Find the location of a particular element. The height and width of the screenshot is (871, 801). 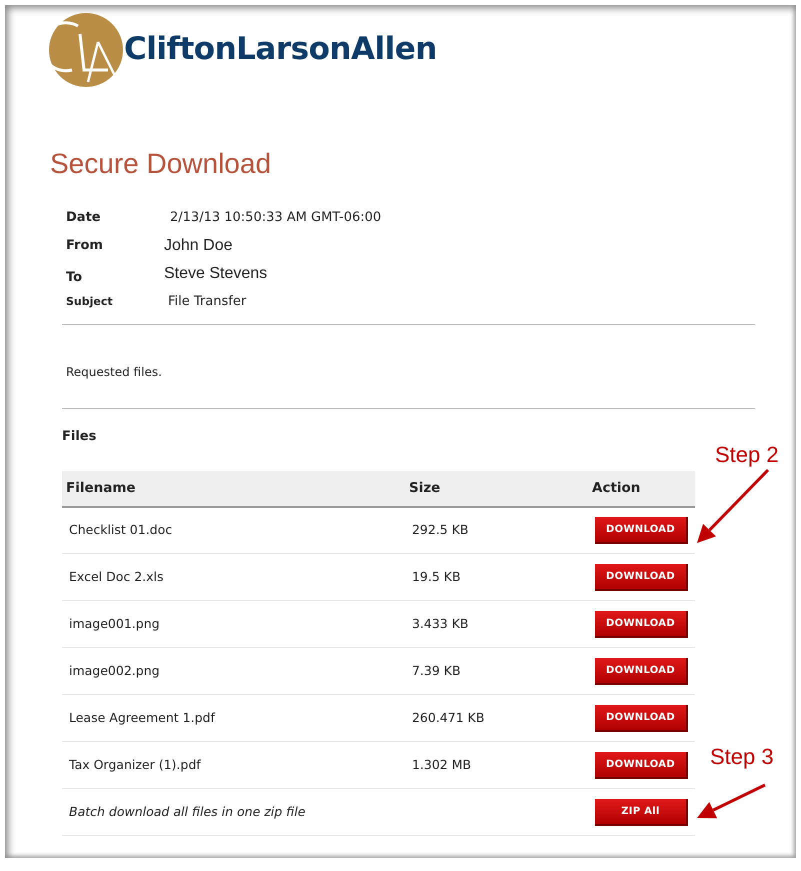

logo-icon is located at coordinates (86, 50).